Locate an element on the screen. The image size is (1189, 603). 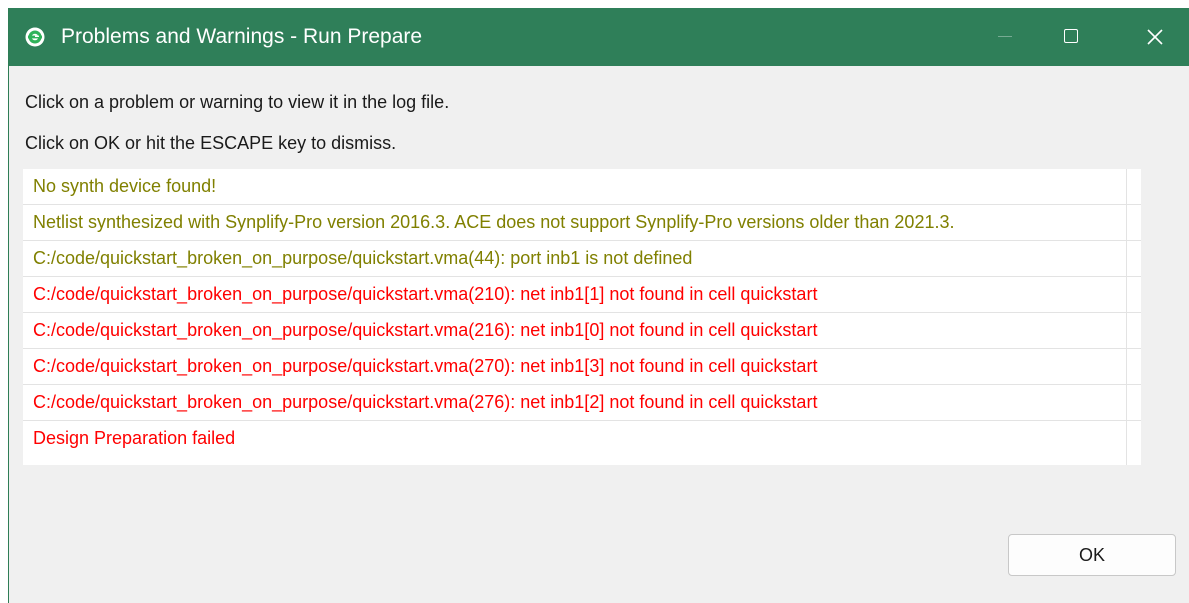
app-logo-icon is located at coordinates (35, 37).